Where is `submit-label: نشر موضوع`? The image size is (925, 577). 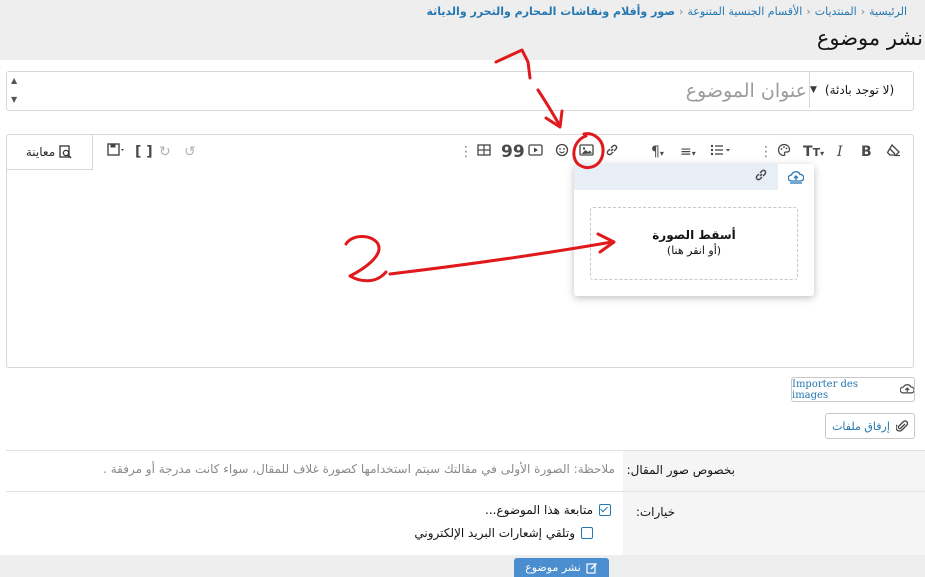 submit-label: نشر موضوع is located at coordinates (553, 567).